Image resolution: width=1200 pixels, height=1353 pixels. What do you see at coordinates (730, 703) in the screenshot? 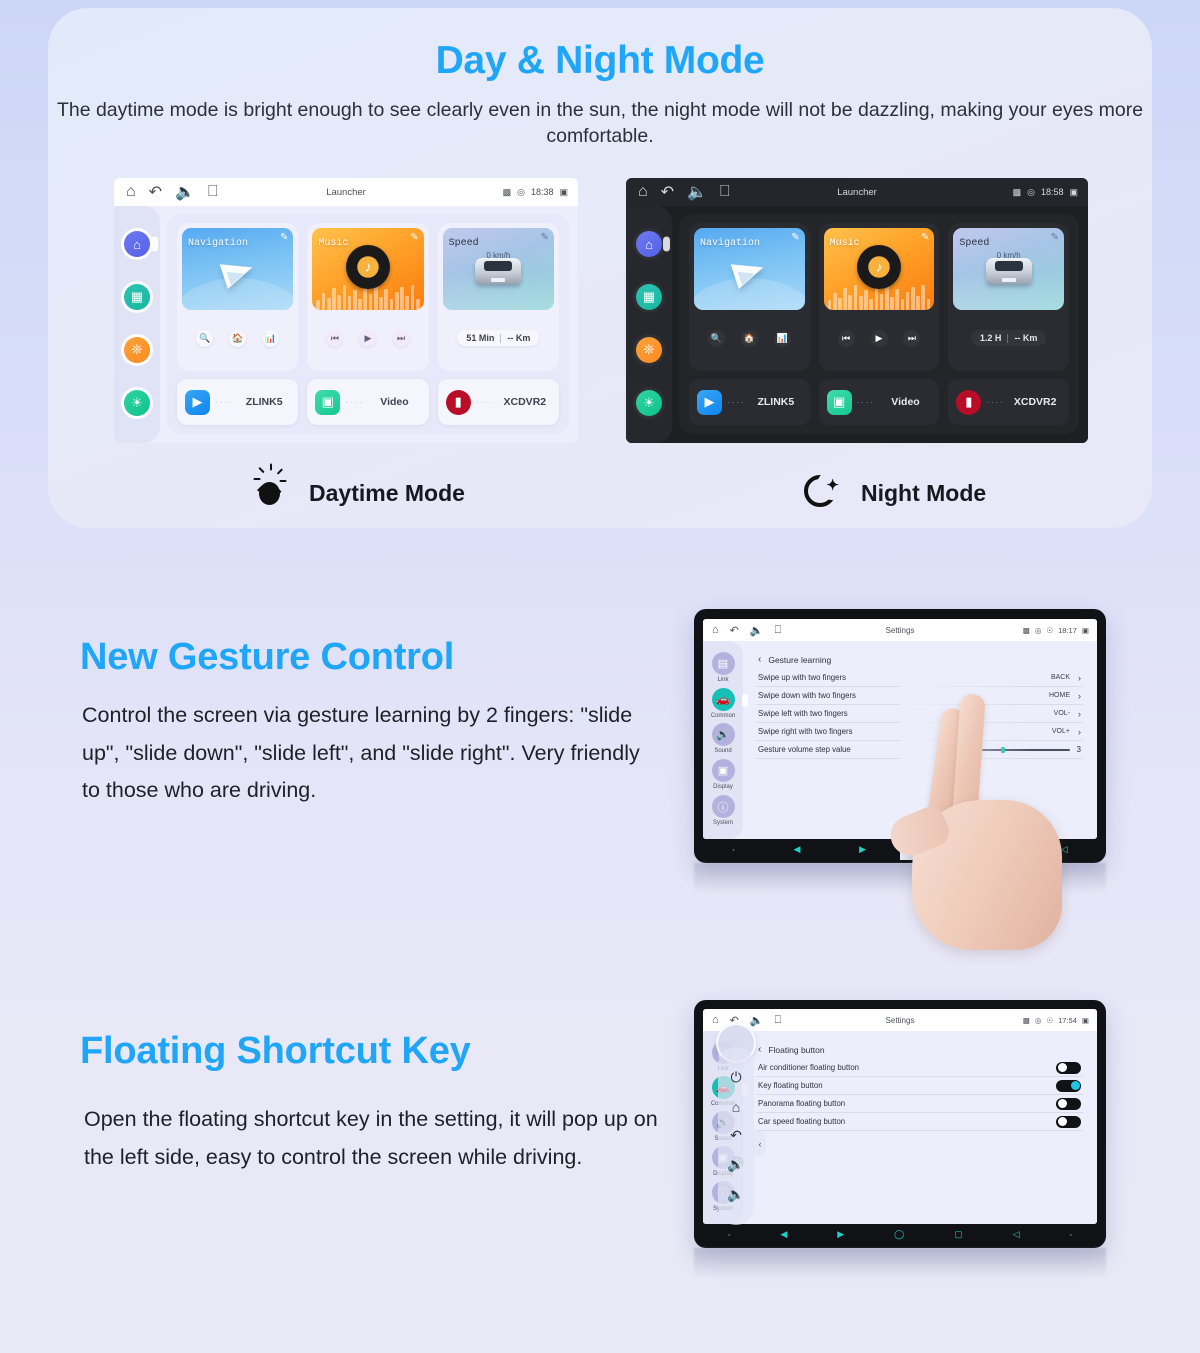
I see `sidebar-item-common: 🚗 Common` at bounding box center [730, 703].